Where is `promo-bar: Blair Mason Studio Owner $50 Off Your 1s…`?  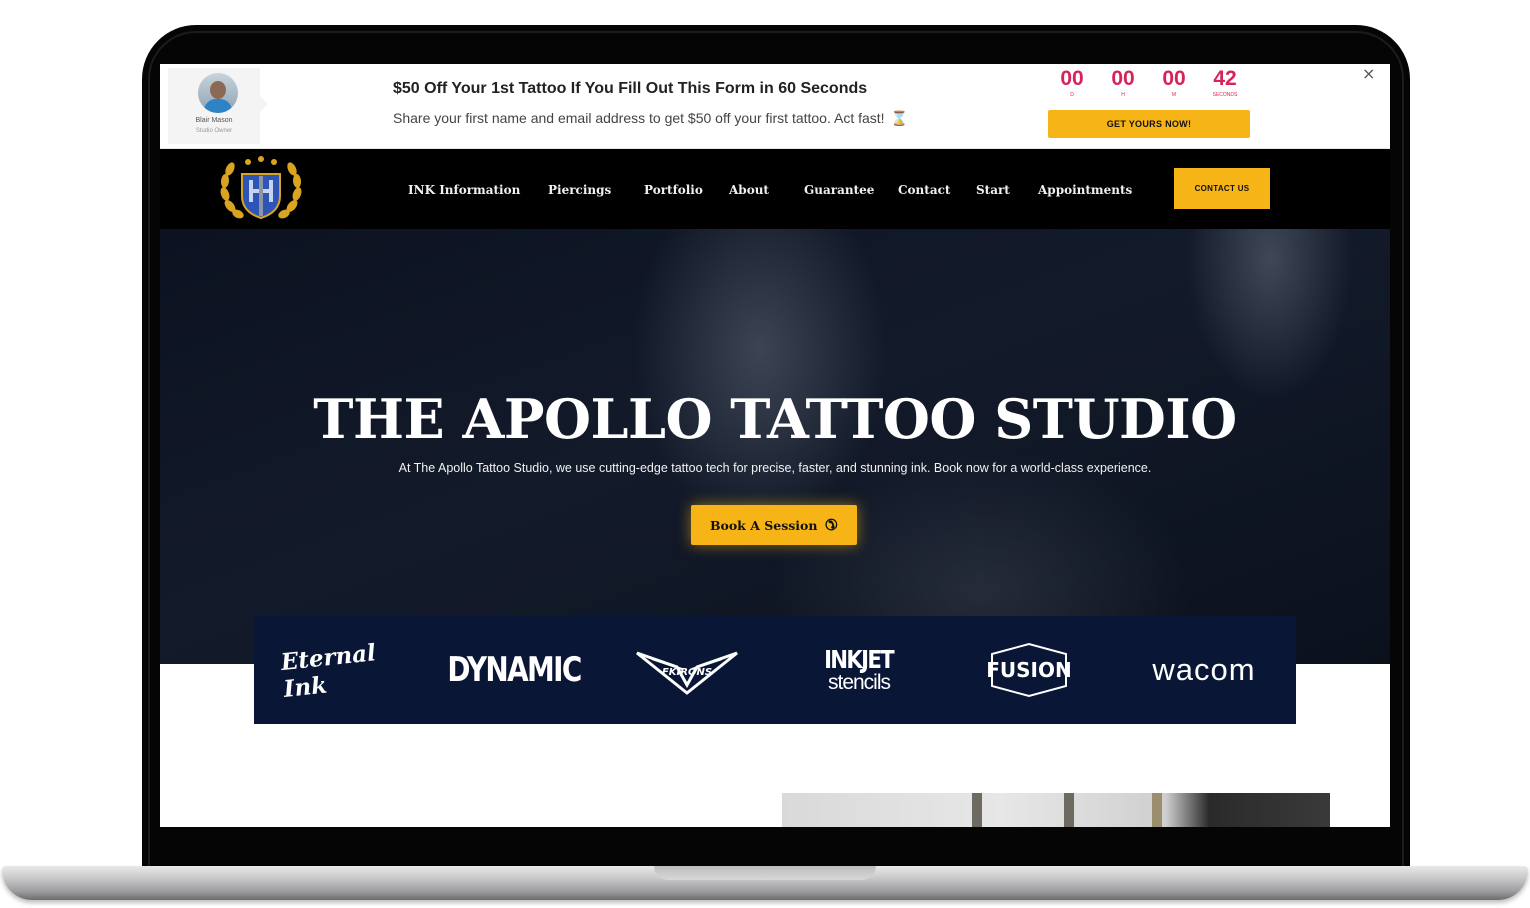 promo-bar: Blair Mason Studio Owner $50 Off Your 1s… is located at coordinates (775, 106).